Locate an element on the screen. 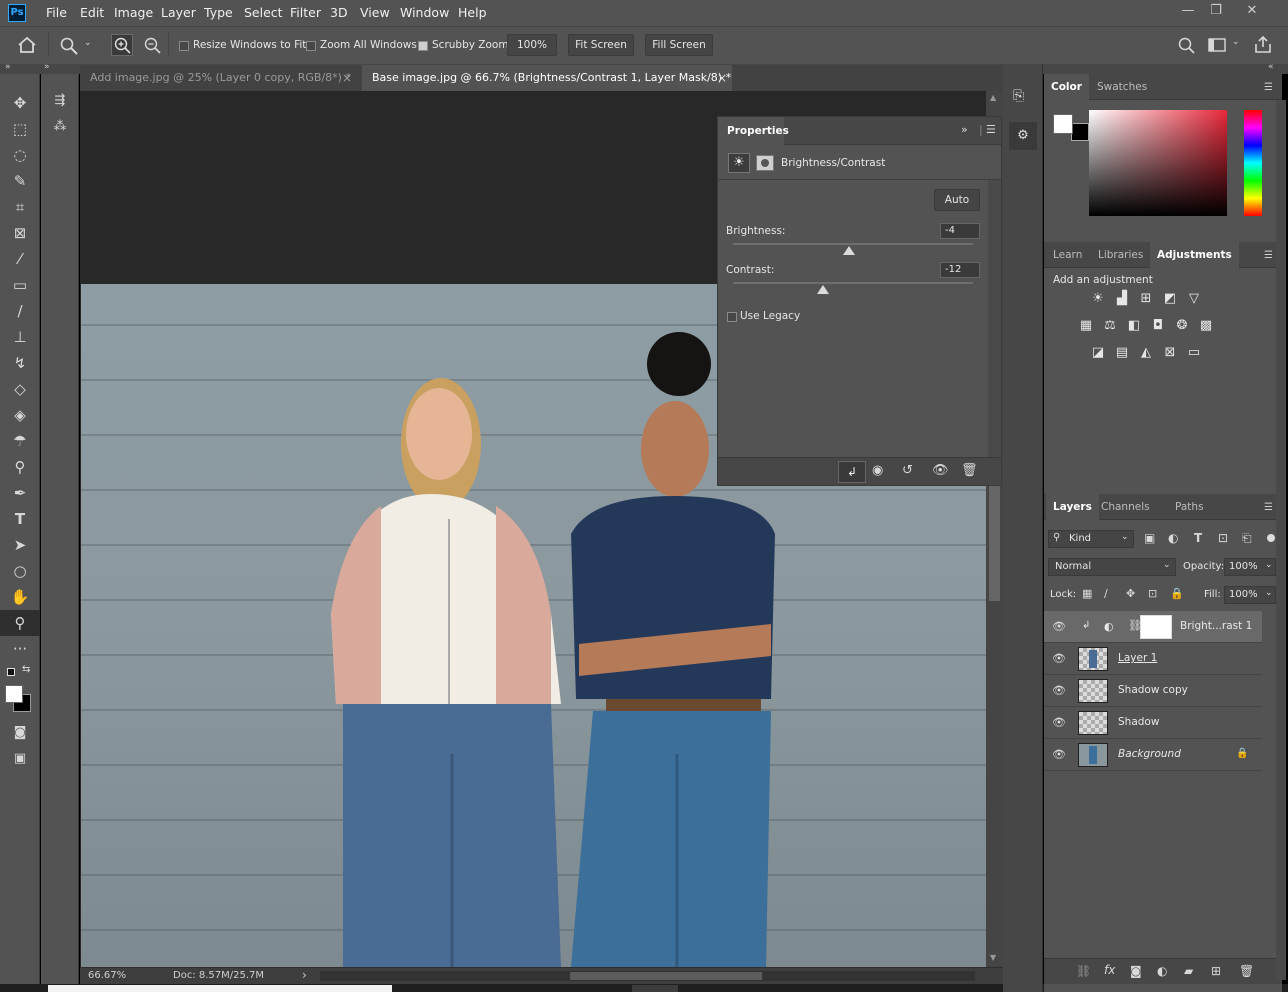 This screenshot has width=1288, height=992. zoom-out-icon is located at coordinates (152, 45).